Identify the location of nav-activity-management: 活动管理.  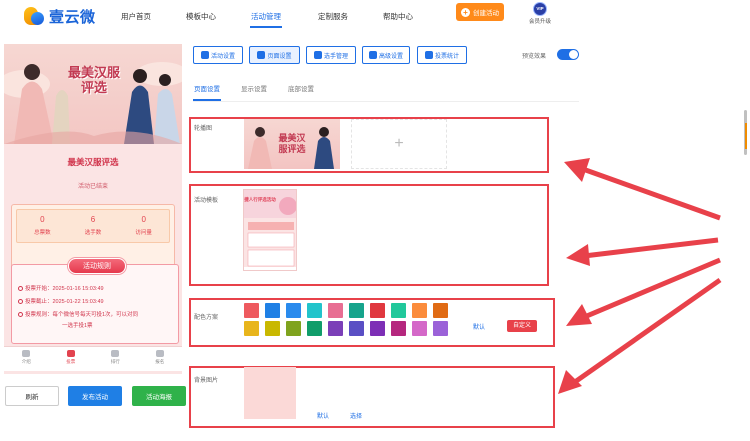
(266, 16).